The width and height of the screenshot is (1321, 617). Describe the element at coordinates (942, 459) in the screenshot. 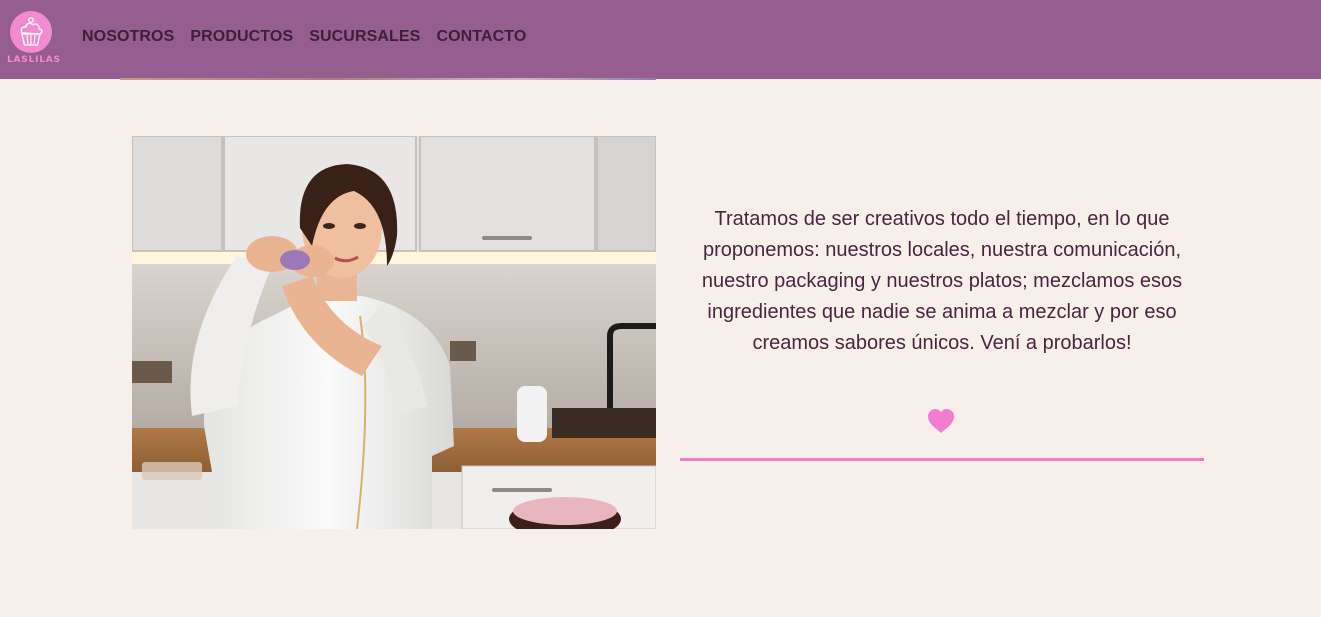

I see `section-divider` at that location.